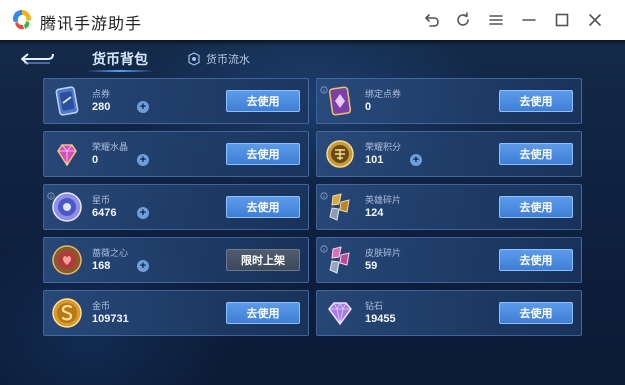  Describe the element at coordinates (595, 20) in the screenshot. I see `close-icon` at that location.